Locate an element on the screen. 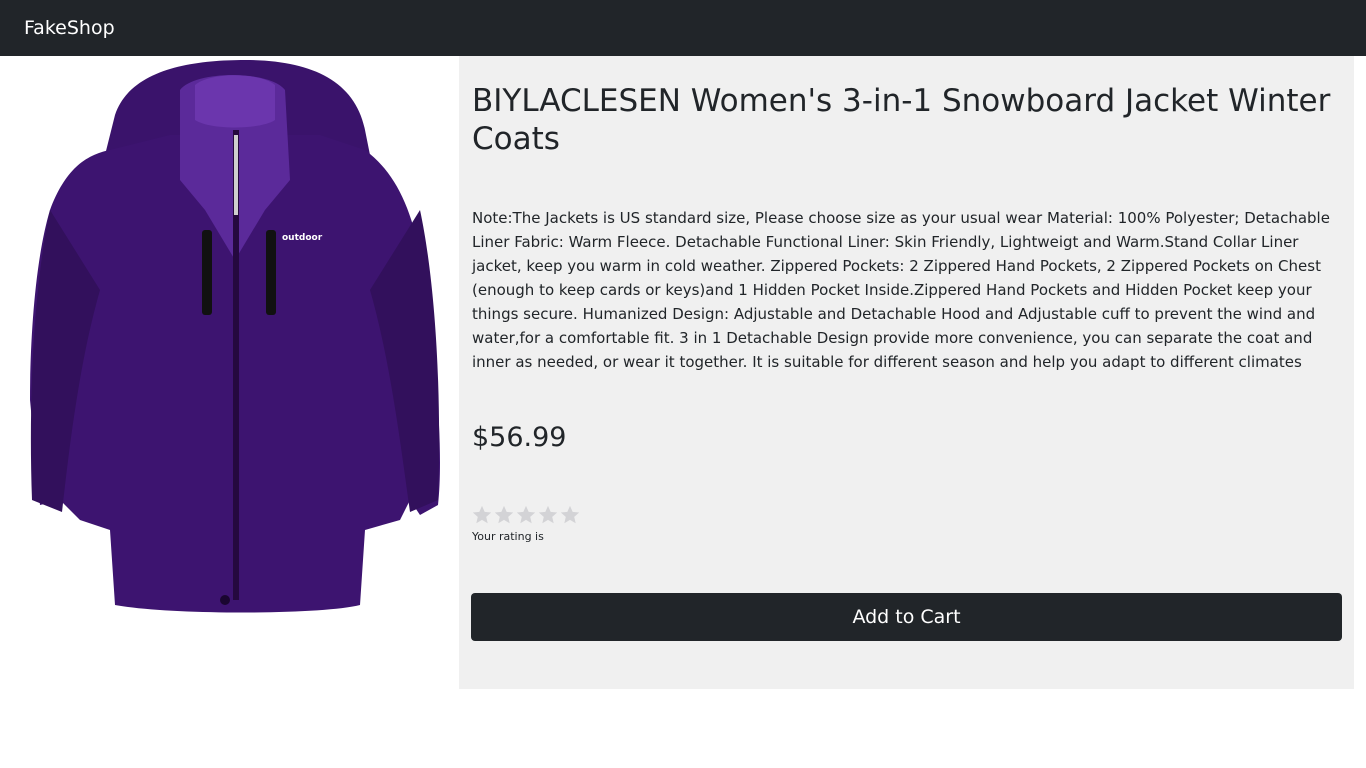  svg-text: outdoor is located at coordinates (302, 238).